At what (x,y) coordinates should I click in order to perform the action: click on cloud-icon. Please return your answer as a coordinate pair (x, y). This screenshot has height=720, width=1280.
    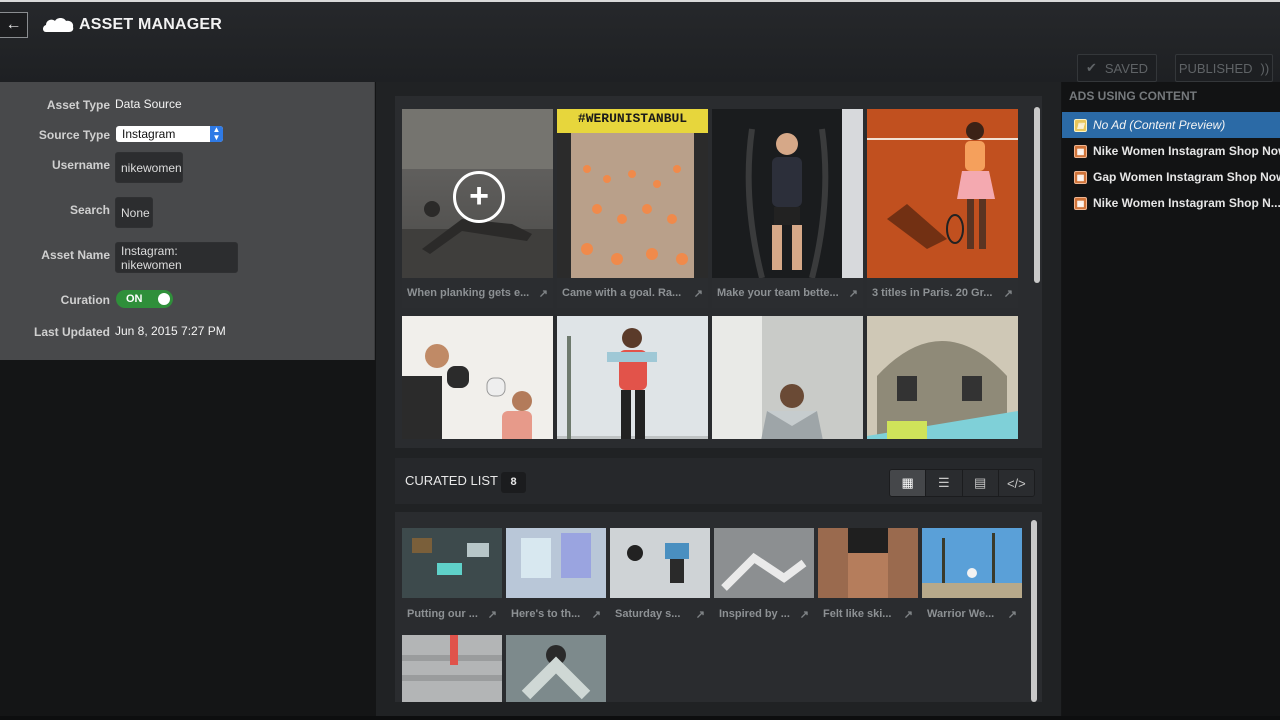
    Looking at the image, I should click on (58, 25).